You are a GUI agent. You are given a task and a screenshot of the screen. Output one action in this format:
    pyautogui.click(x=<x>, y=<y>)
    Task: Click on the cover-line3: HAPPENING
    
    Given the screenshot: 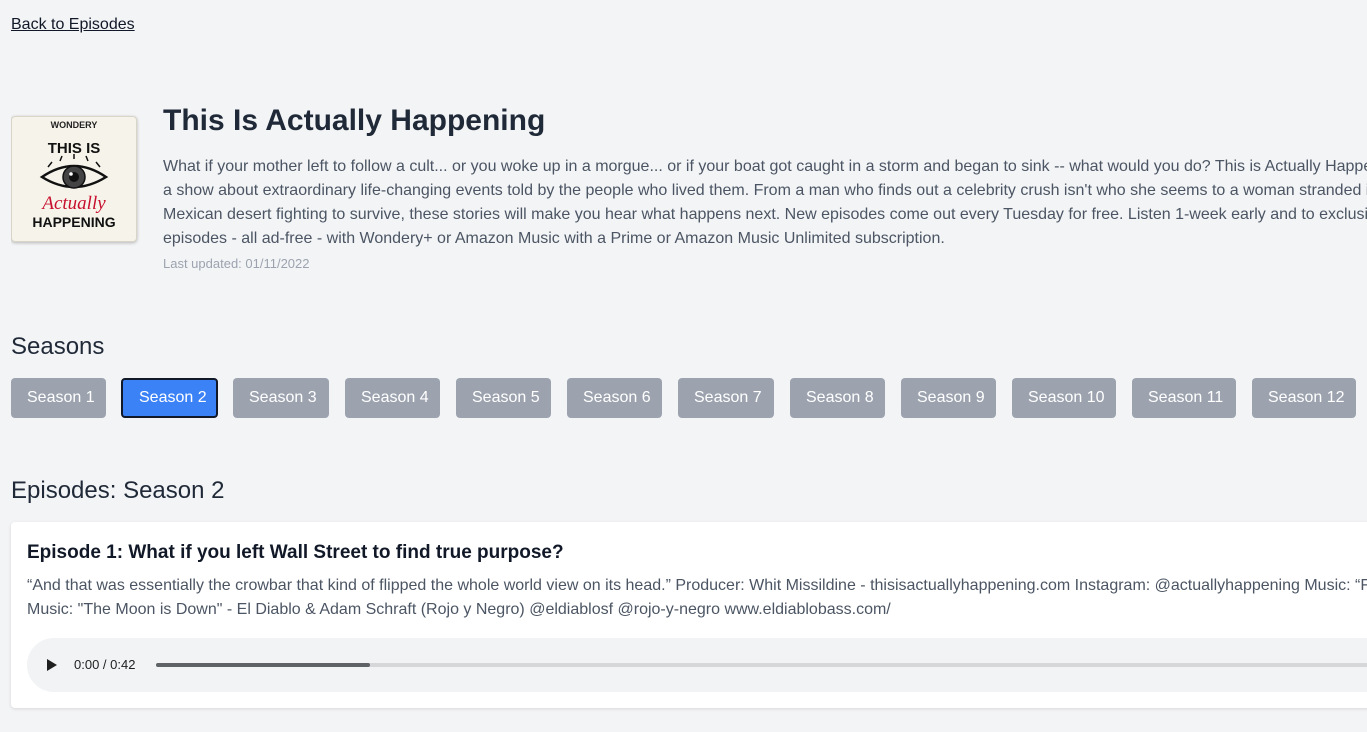 What is the action you would take?
    pyautogui.click(x=73, y=222)
    